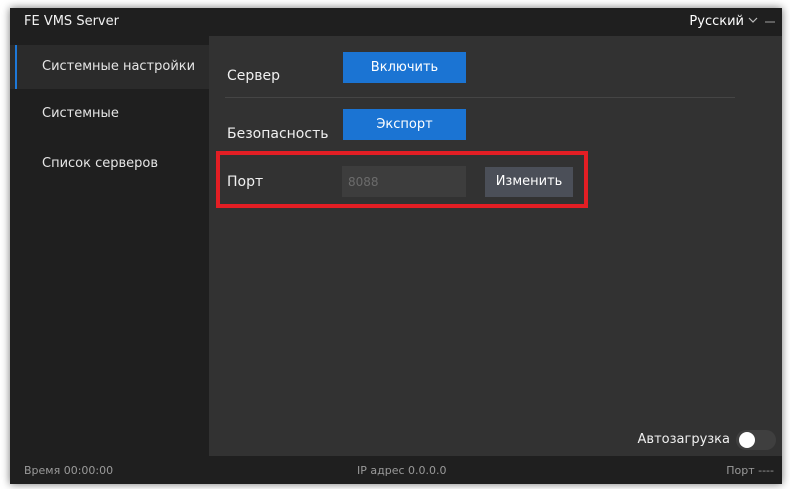  I want to click on autoload-label: Автозагрузка, so click(683, 439).